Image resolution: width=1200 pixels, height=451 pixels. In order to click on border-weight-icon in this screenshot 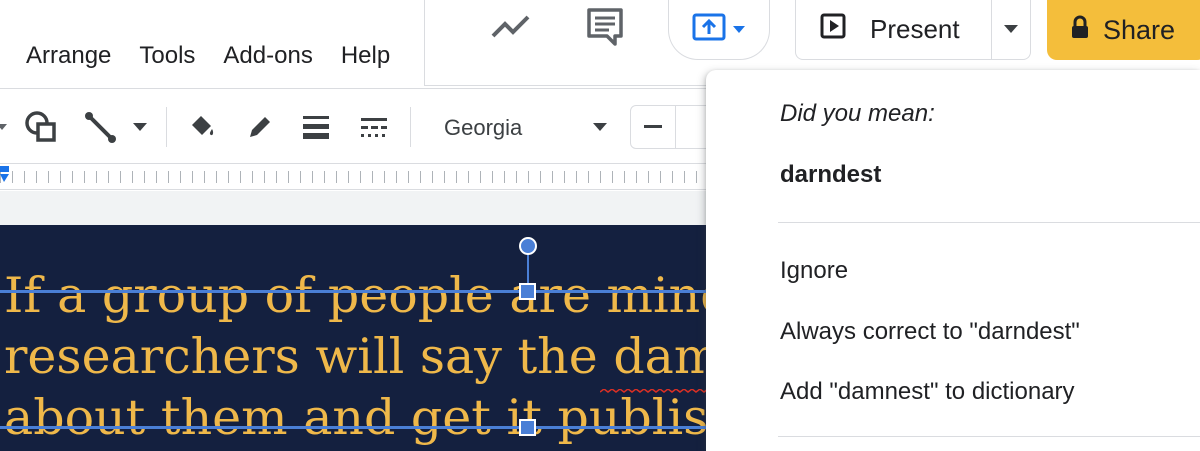, I will do `click(316, 127)`.